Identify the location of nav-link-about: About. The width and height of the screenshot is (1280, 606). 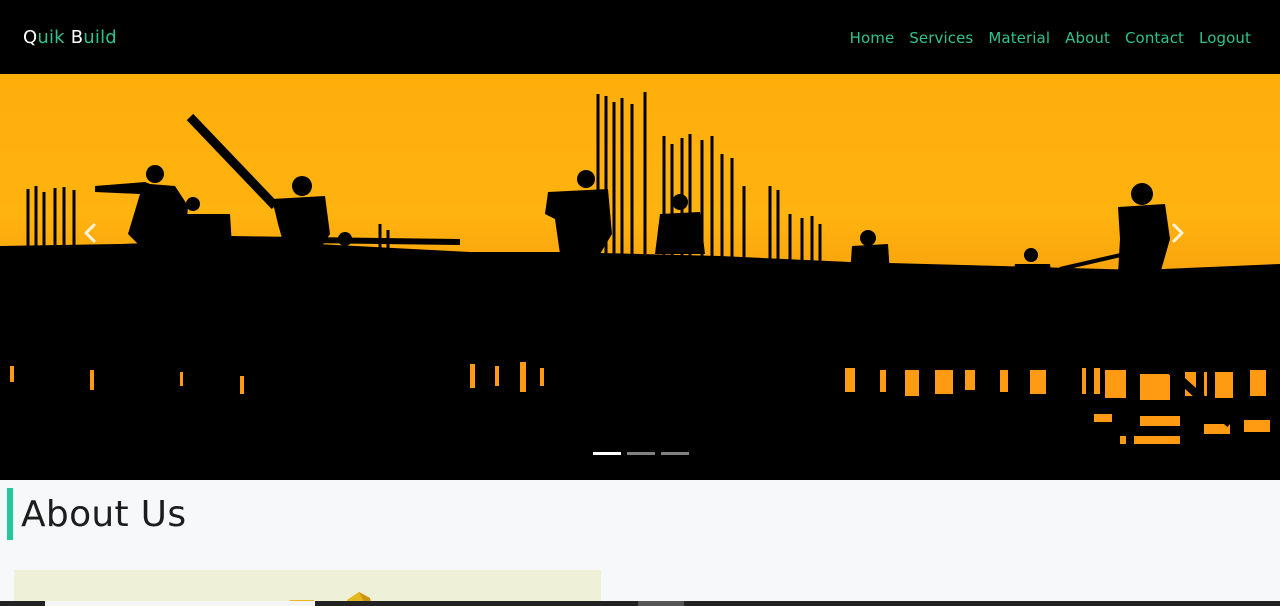
(1087, 38).